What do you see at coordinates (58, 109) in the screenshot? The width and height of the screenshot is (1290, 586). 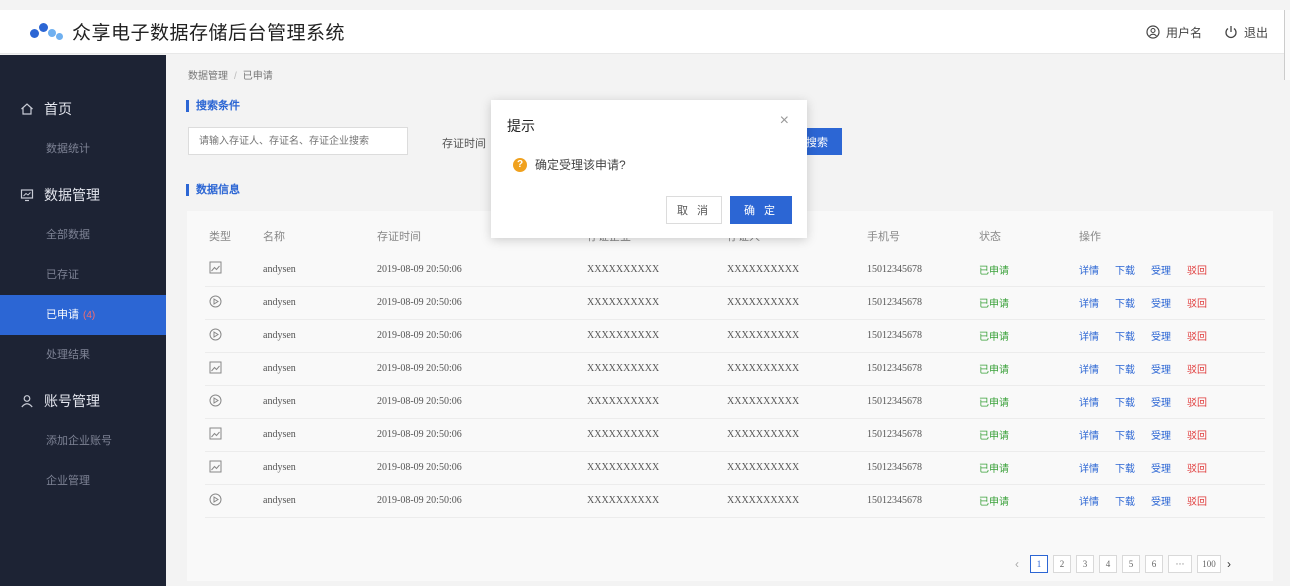 I see `sidebar-group-label: 首页` at bounding box center [58, 109].